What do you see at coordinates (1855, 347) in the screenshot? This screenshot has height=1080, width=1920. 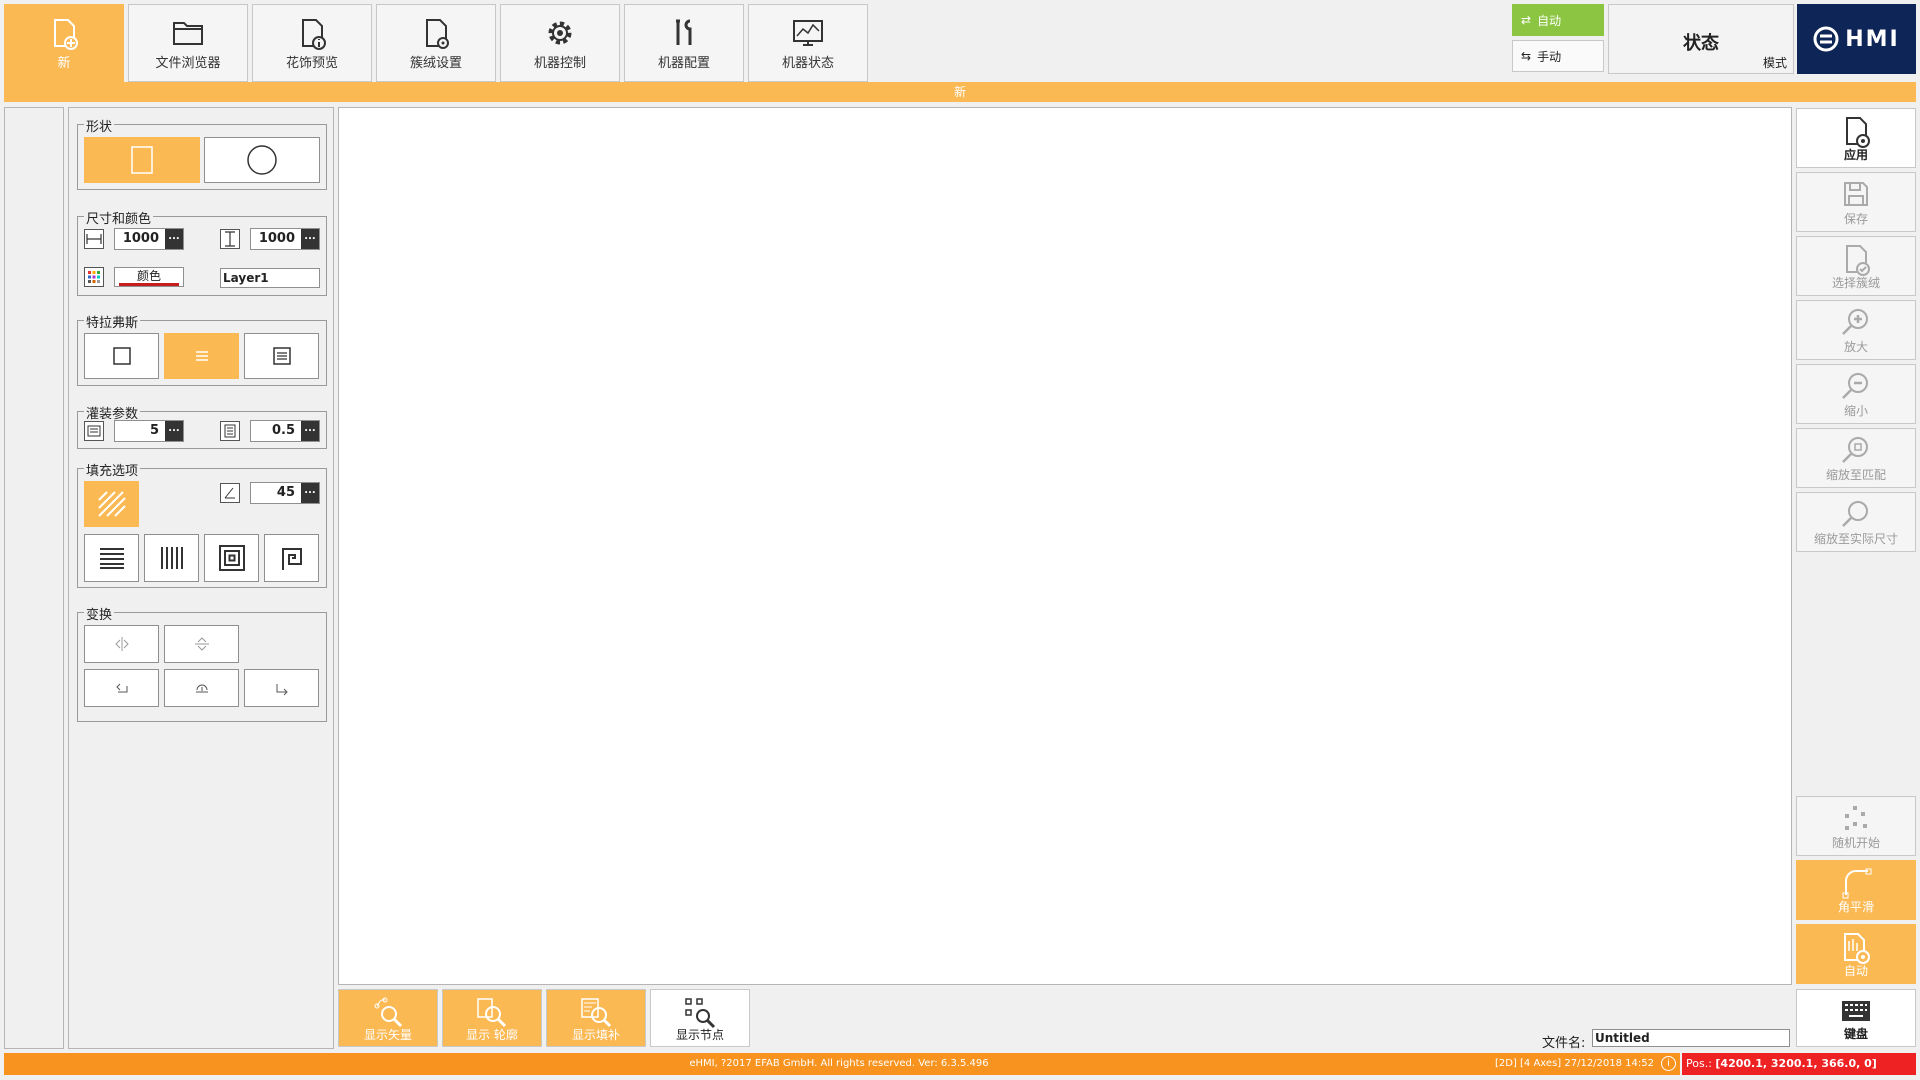 I see `zoom-in-label: 放大` at bounding box center [1855, 347].